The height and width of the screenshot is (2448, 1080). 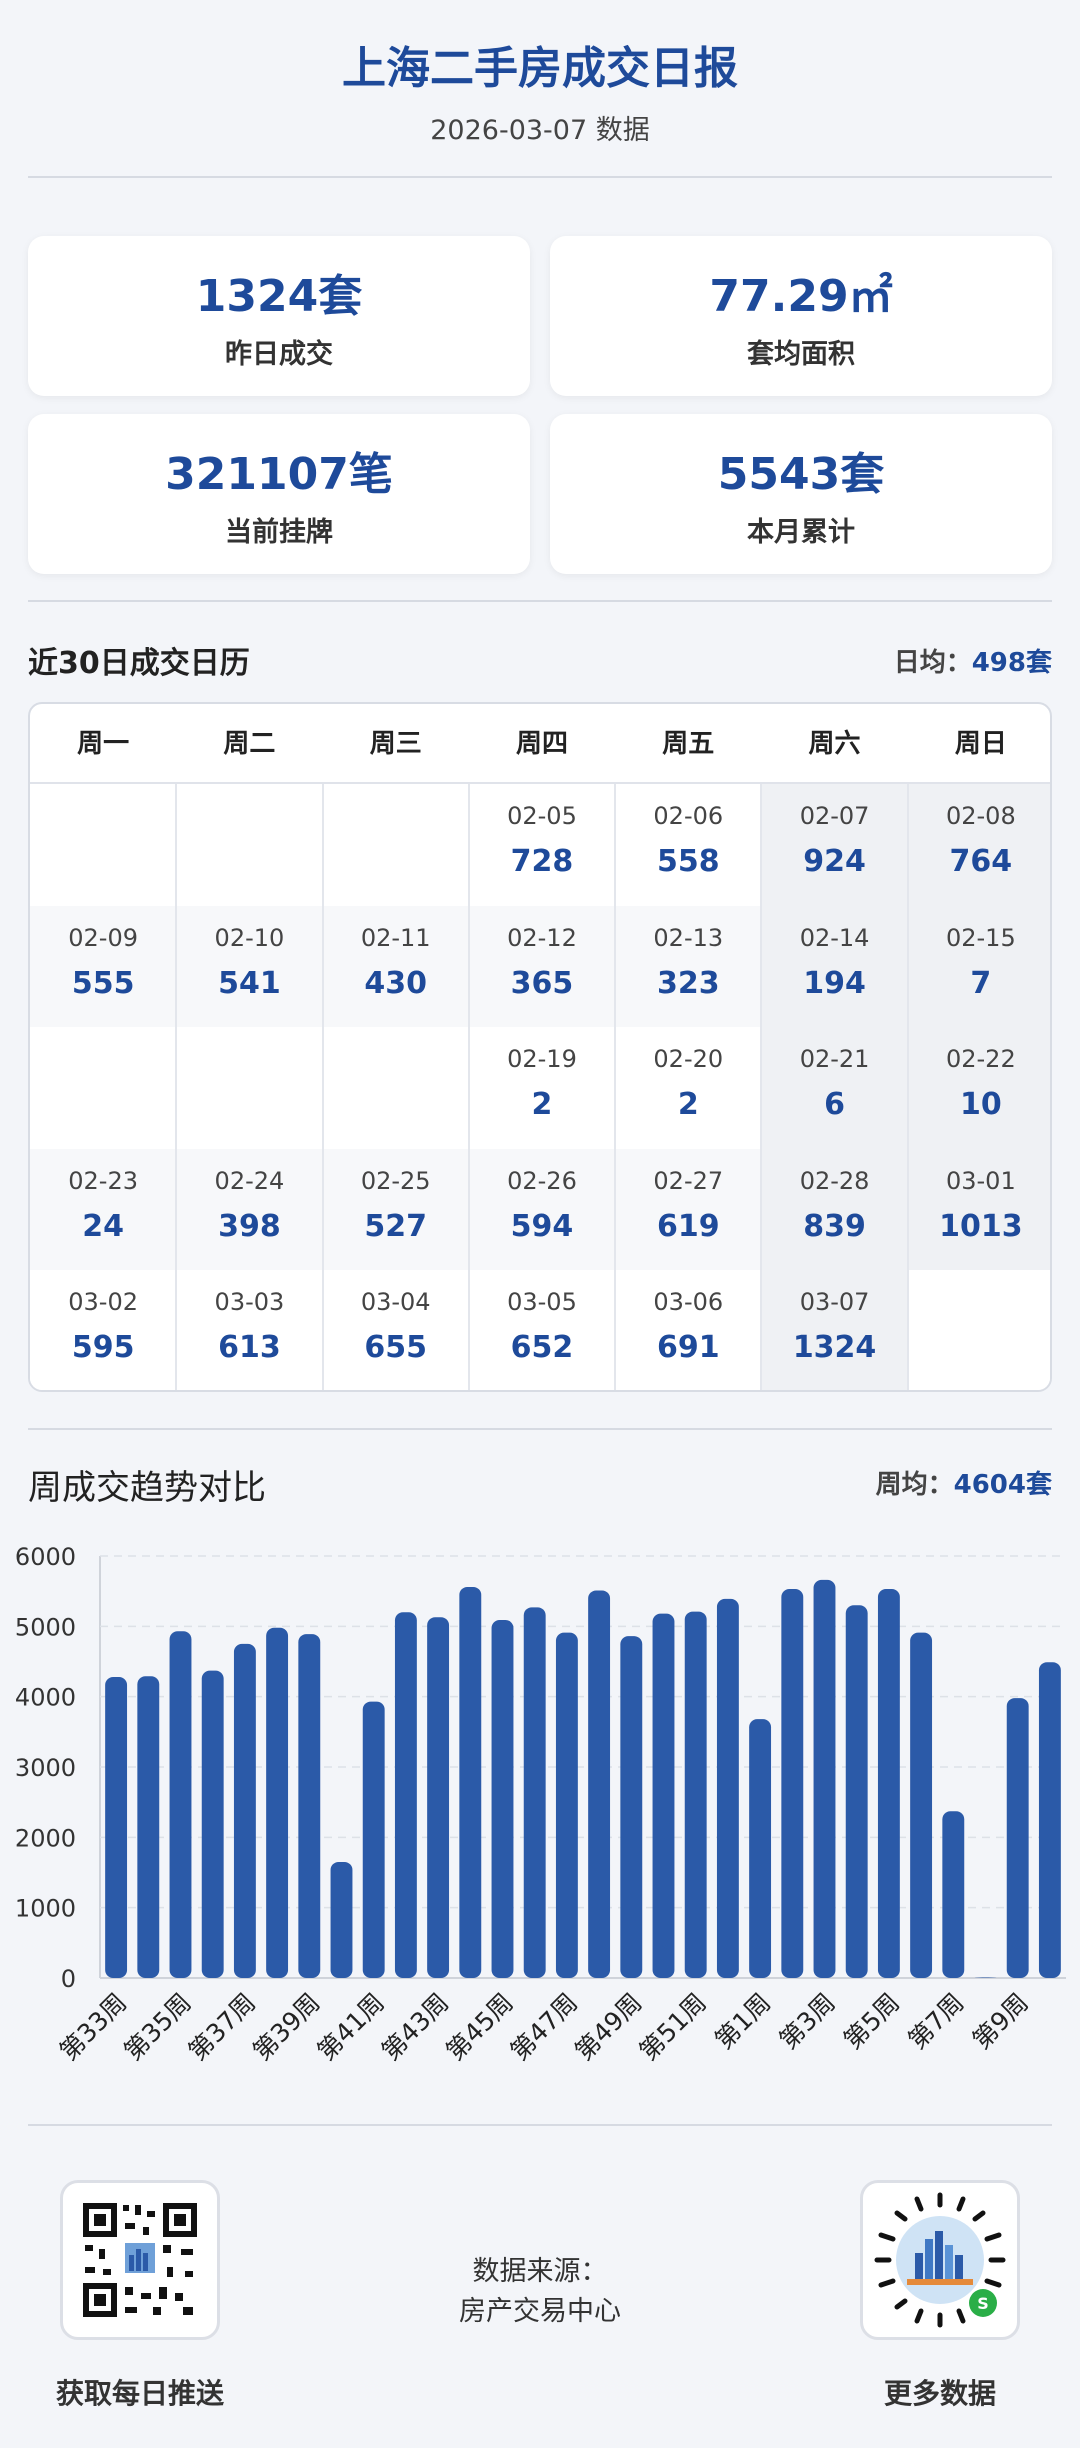 I want to click on stat-card-yesterday: 1324套 昨日成交, so click(x=279, y=316).